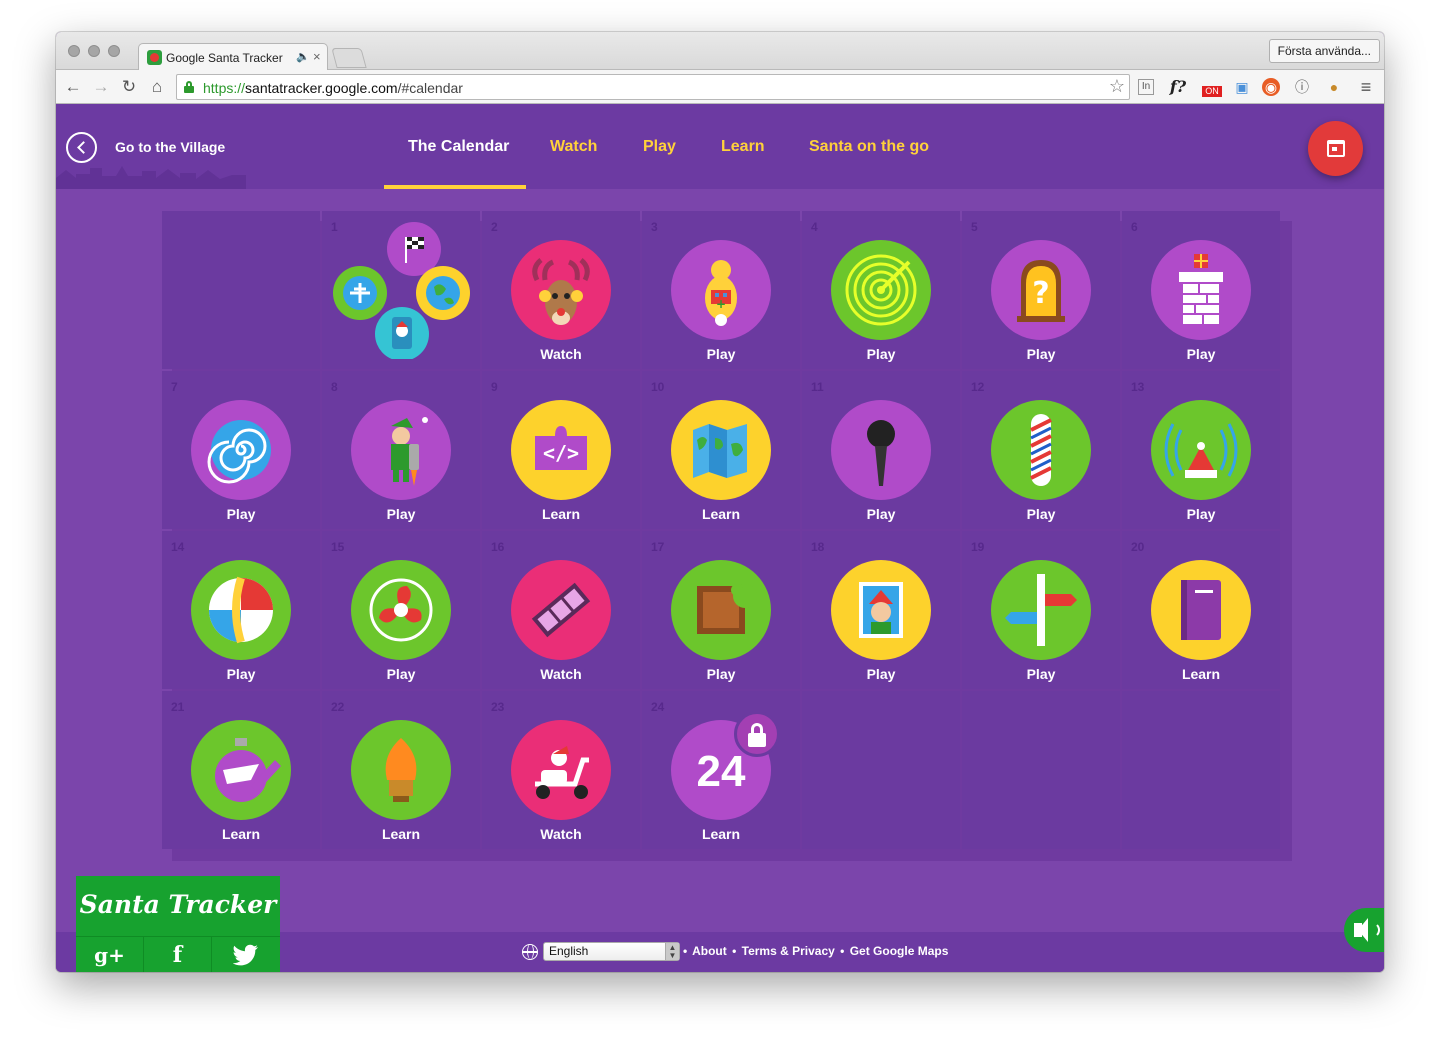  I want to click on toggle-on-extension-icon: ON, so click(1212, 91).